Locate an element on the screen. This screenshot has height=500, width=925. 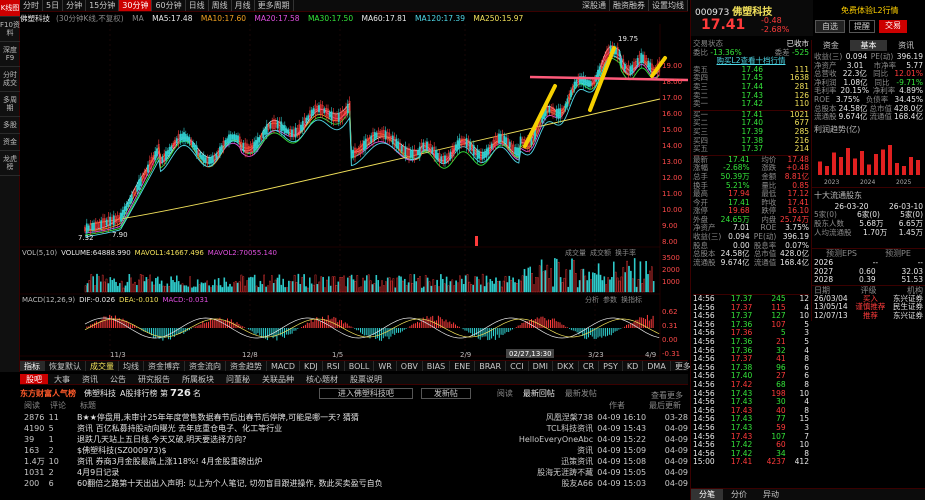
indicator-tab-21: KD is located at coordinates (633, 366).